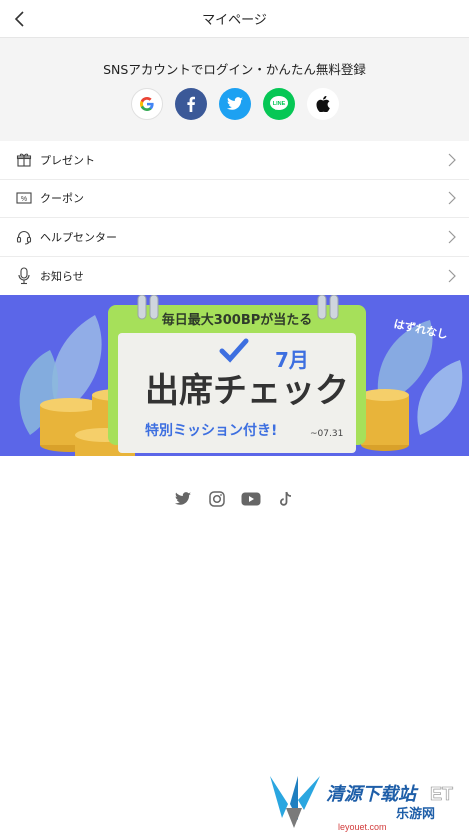 Image resolution: width=469 pixels, height=833 pixels. I want to click on instagram-icon, so click(217, 499).